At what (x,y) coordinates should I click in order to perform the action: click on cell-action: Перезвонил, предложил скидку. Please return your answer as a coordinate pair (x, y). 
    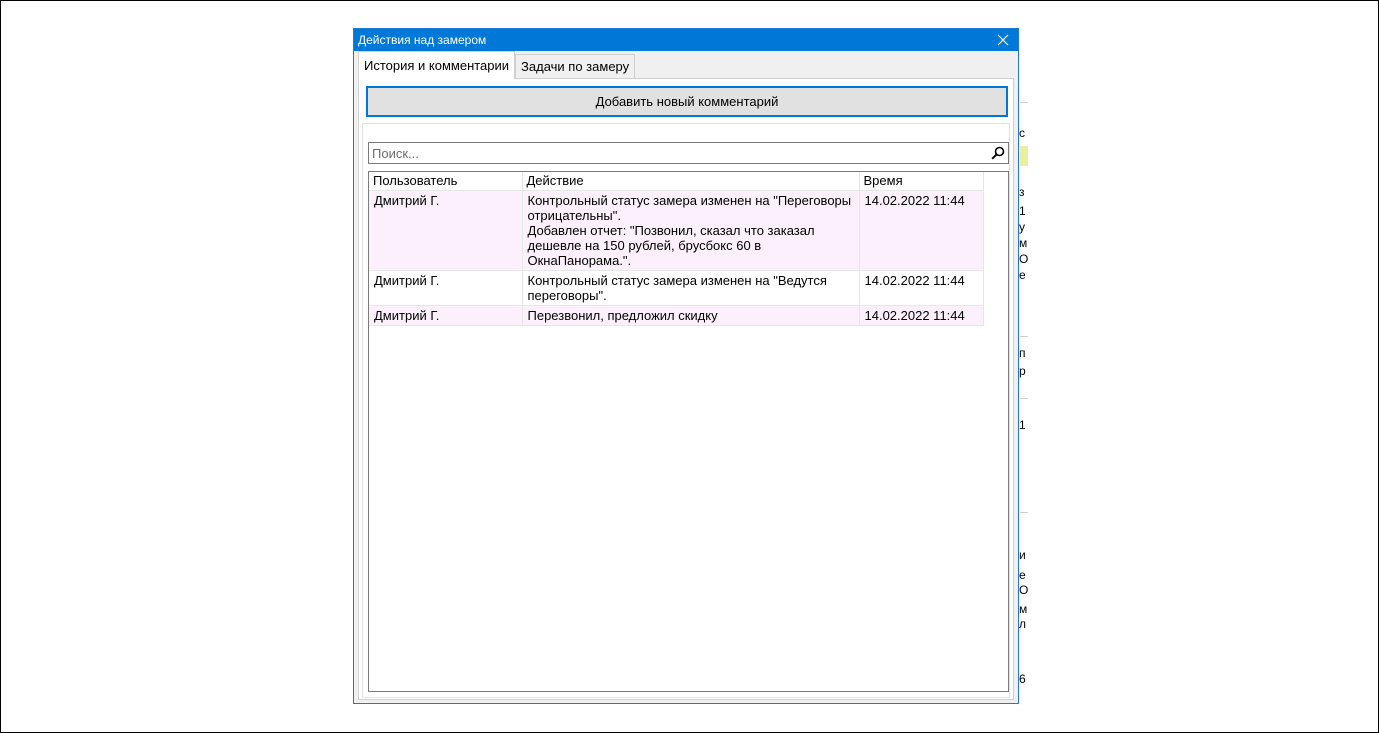
    Looking at the image, I should click on (691, 315).